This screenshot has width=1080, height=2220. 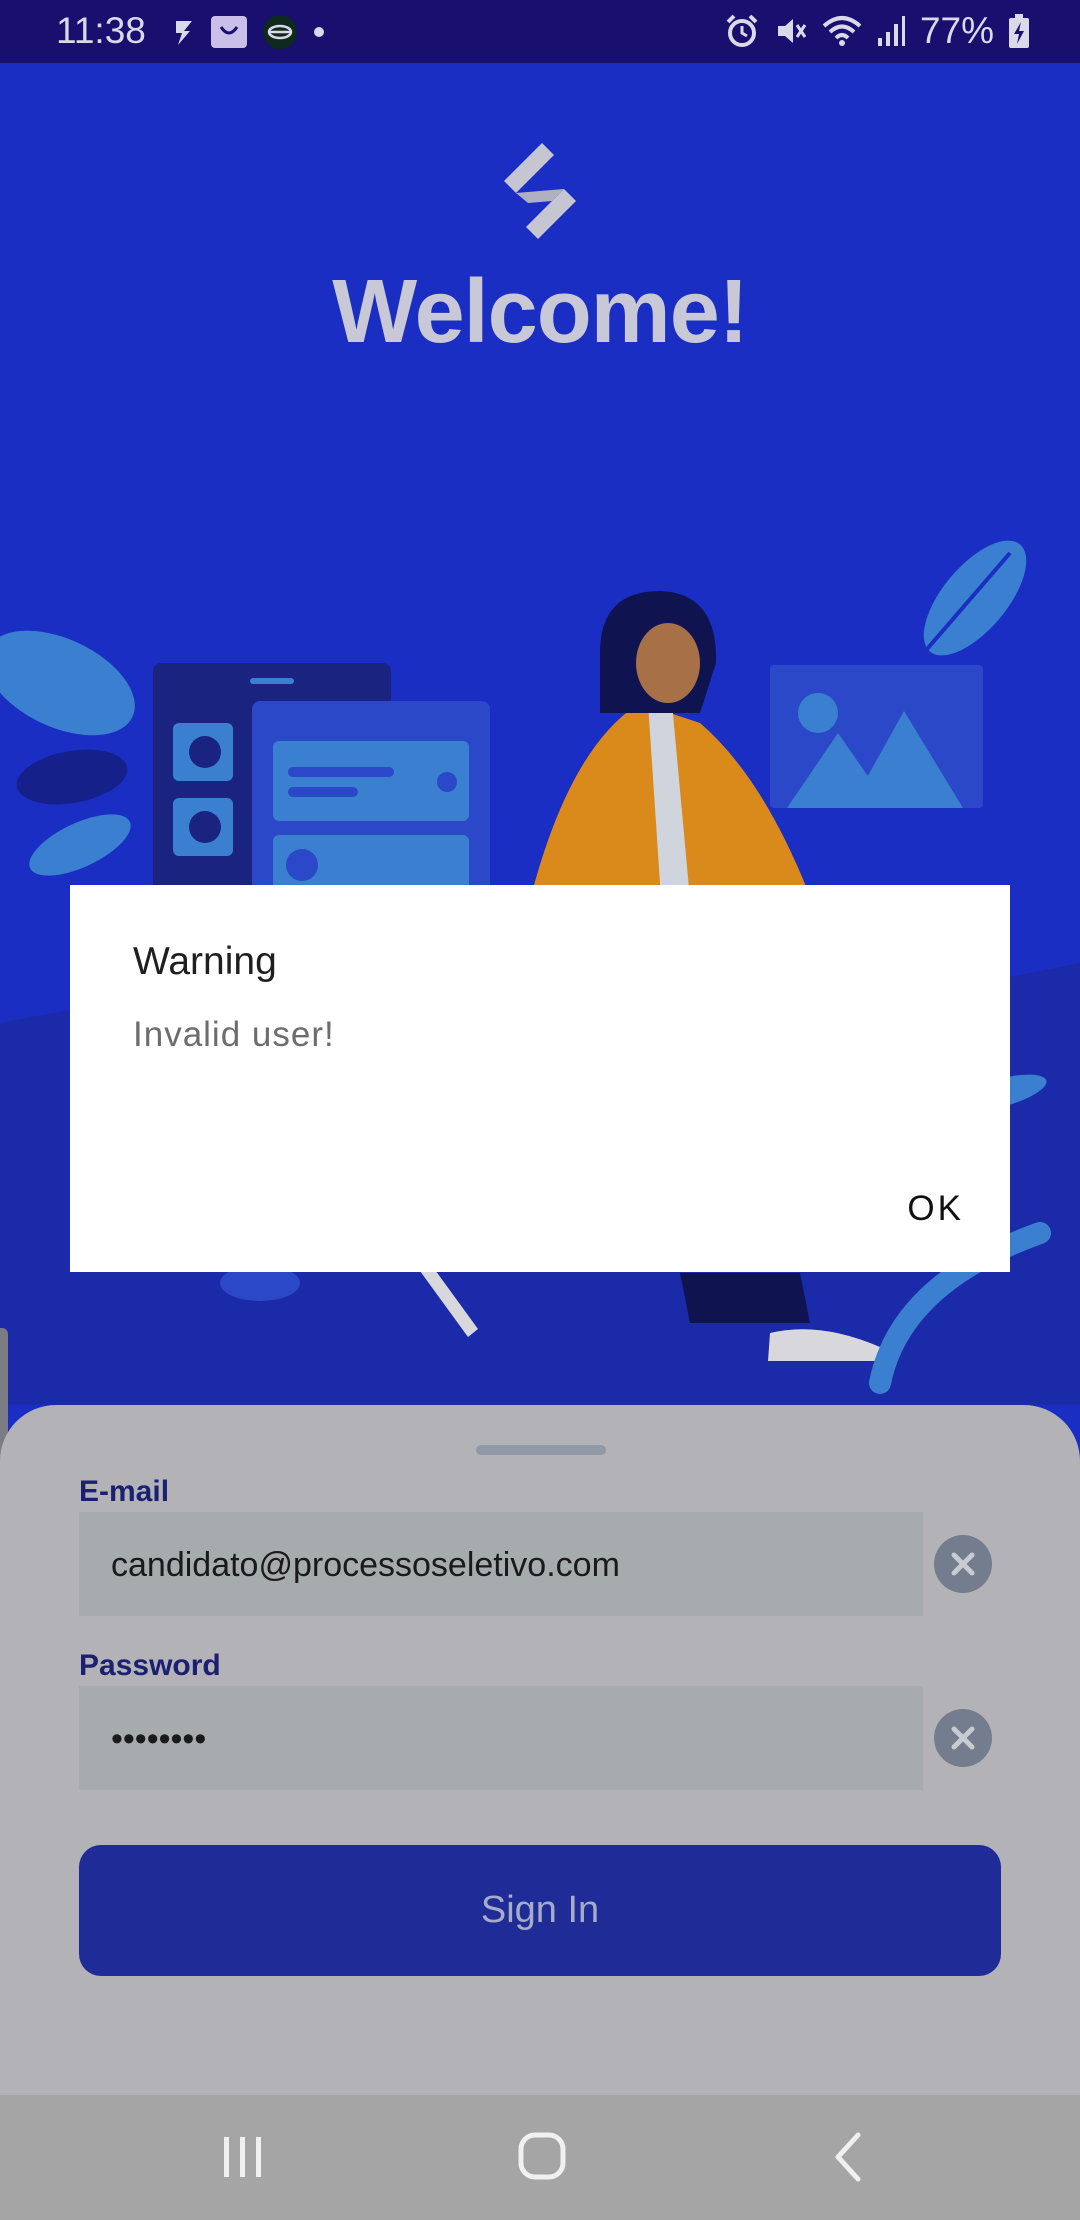 What do you see at coordinates (249, 32) in the screenshot?
I see `notification-icons` at bounding box center [249, 32].